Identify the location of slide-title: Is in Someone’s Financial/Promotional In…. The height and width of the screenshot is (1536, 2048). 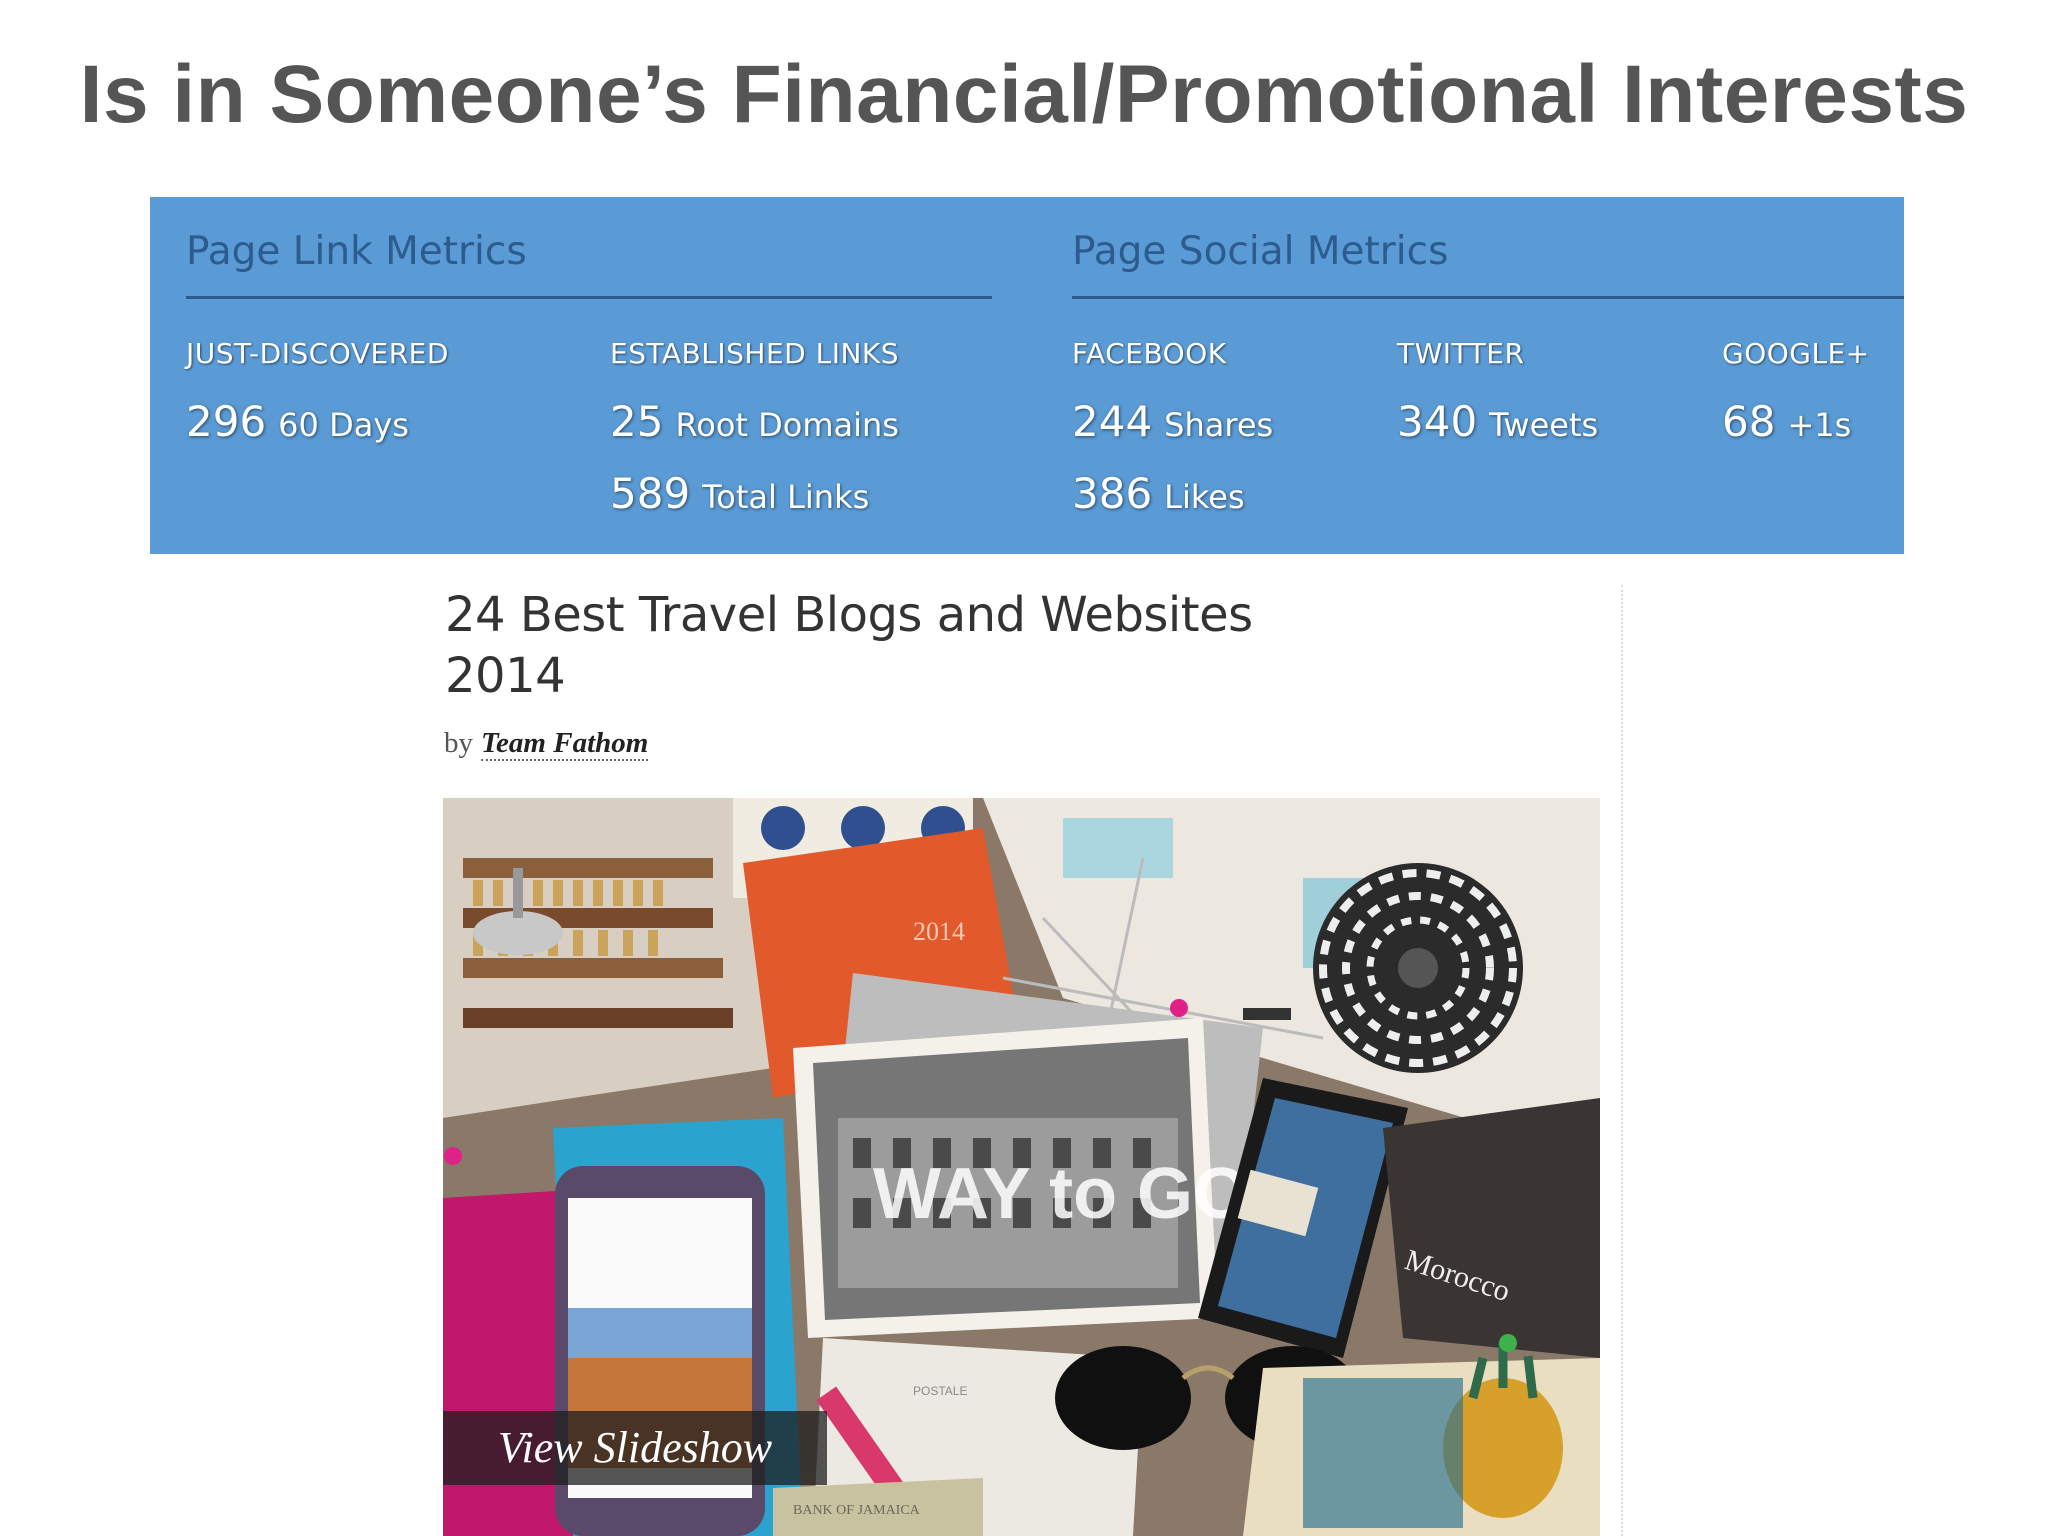
(1024, 94).